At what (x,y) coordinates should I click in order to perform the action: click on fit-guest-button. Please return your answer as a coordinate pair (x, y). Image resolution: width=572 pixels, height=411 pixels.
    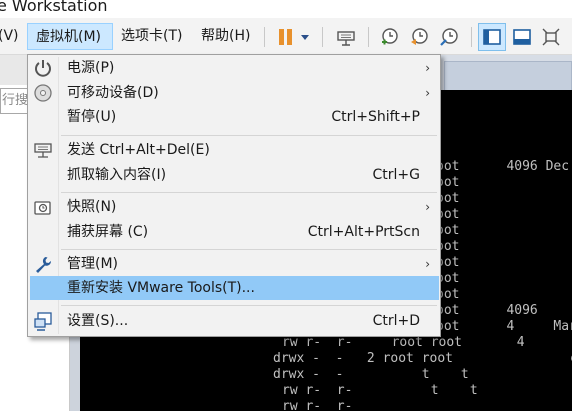
    Looking at the image, I should click on (522, 37).